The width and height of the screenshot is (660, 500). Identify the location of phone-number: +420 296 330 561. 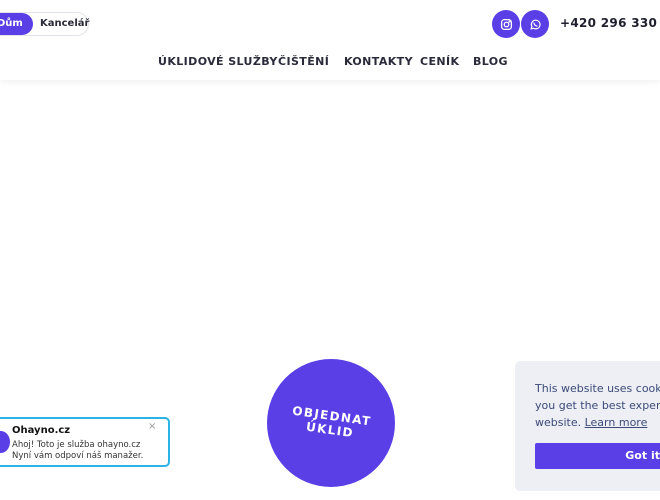
(610, 23).